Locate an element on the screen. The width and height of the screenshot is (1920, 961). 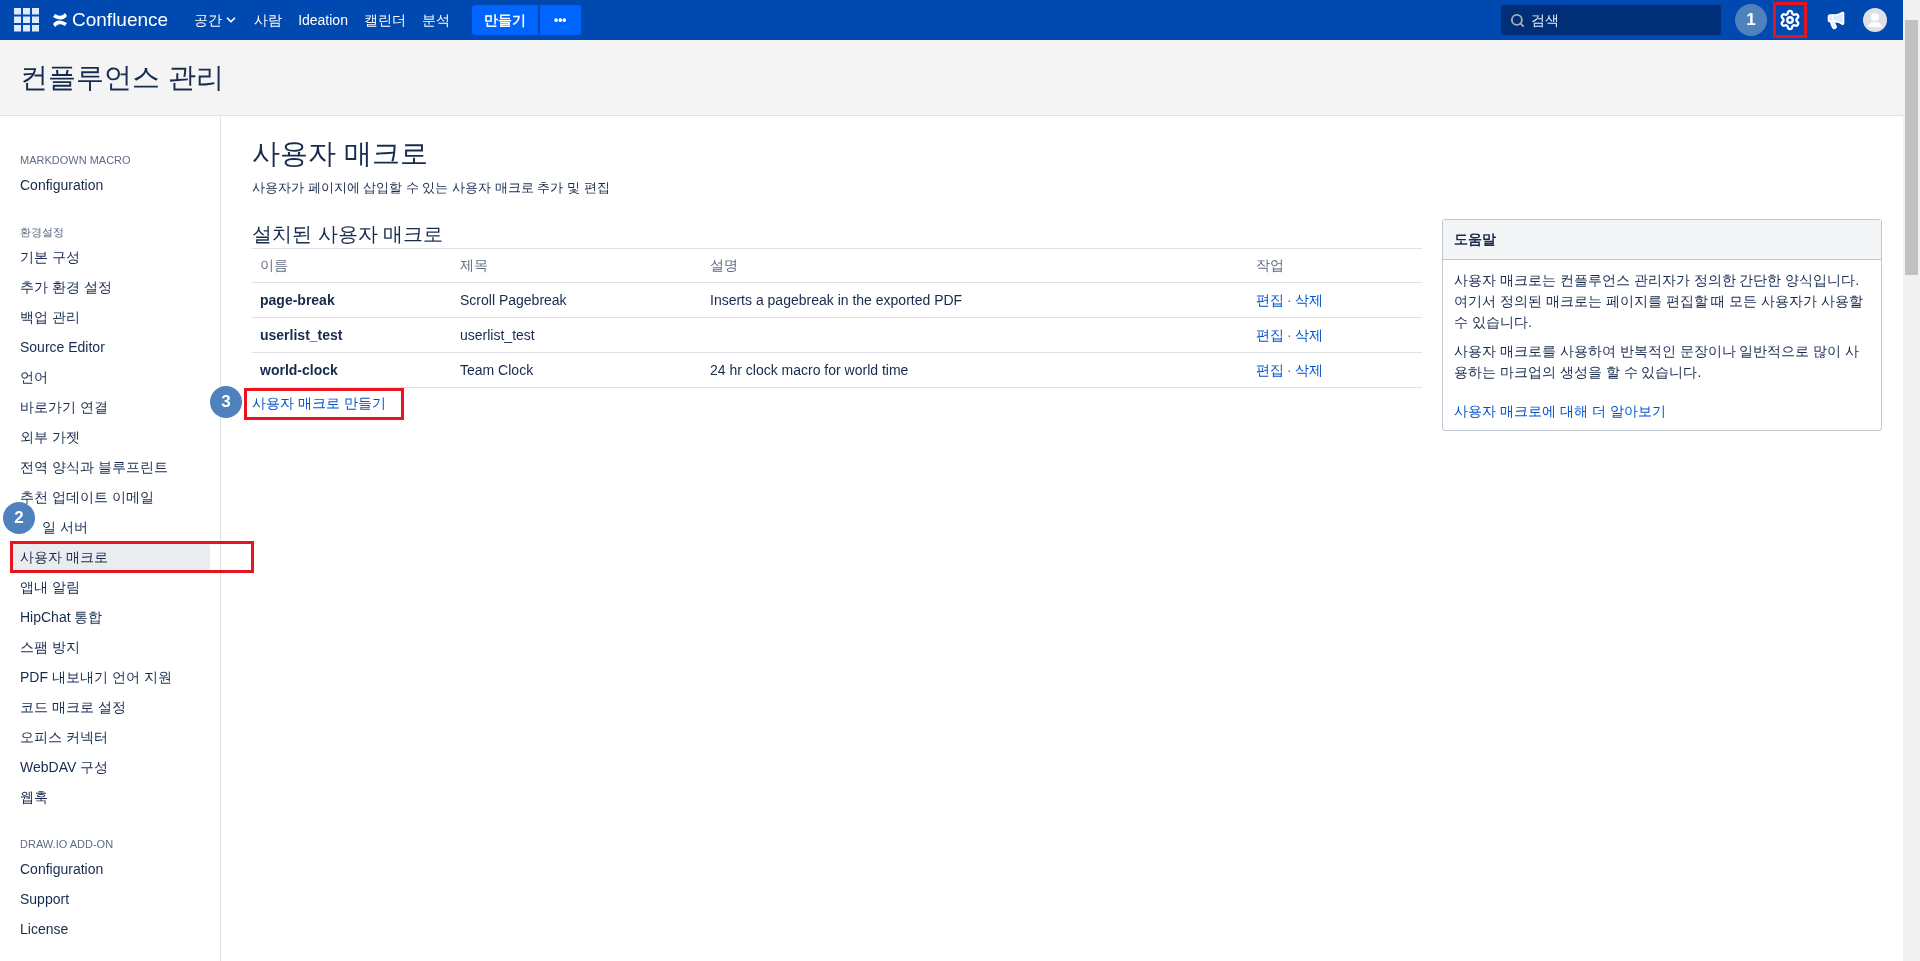
table-cell: Inserts a pagebreak in the exported PDF is located at coordinates (975, 300).